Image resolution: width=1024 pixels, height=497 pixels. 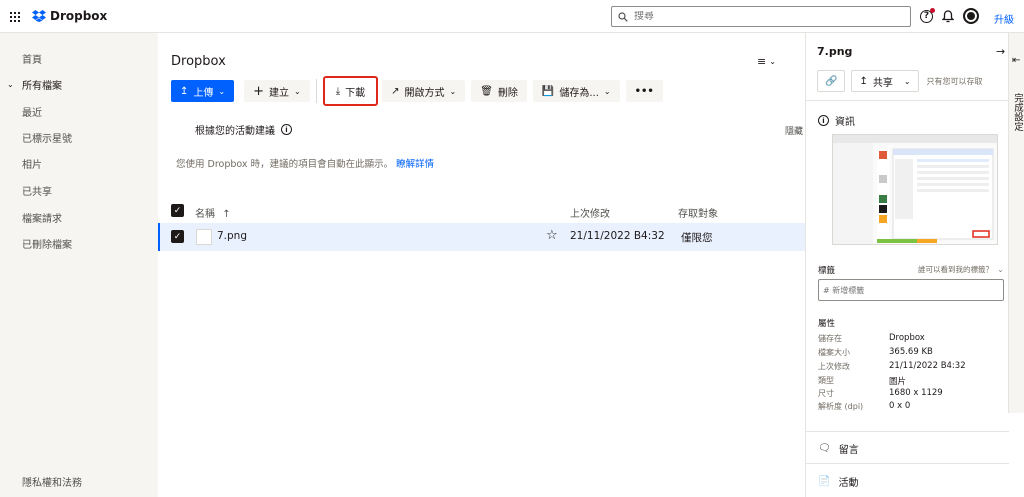 What do you see at coordinates (907, 338) in the screenshot?
I see `prop-value: Dropbox` at bounding box center [907, 338].